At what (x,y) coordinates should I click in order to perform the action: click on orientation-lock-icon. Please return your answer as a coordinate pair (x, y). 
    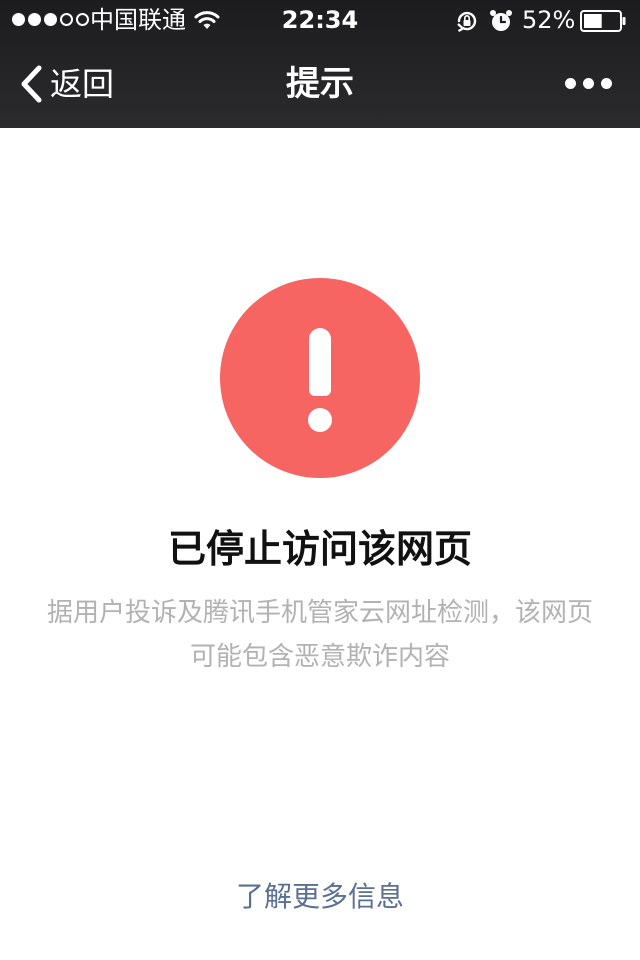
    Looking at the image, I should click on (467, 21).